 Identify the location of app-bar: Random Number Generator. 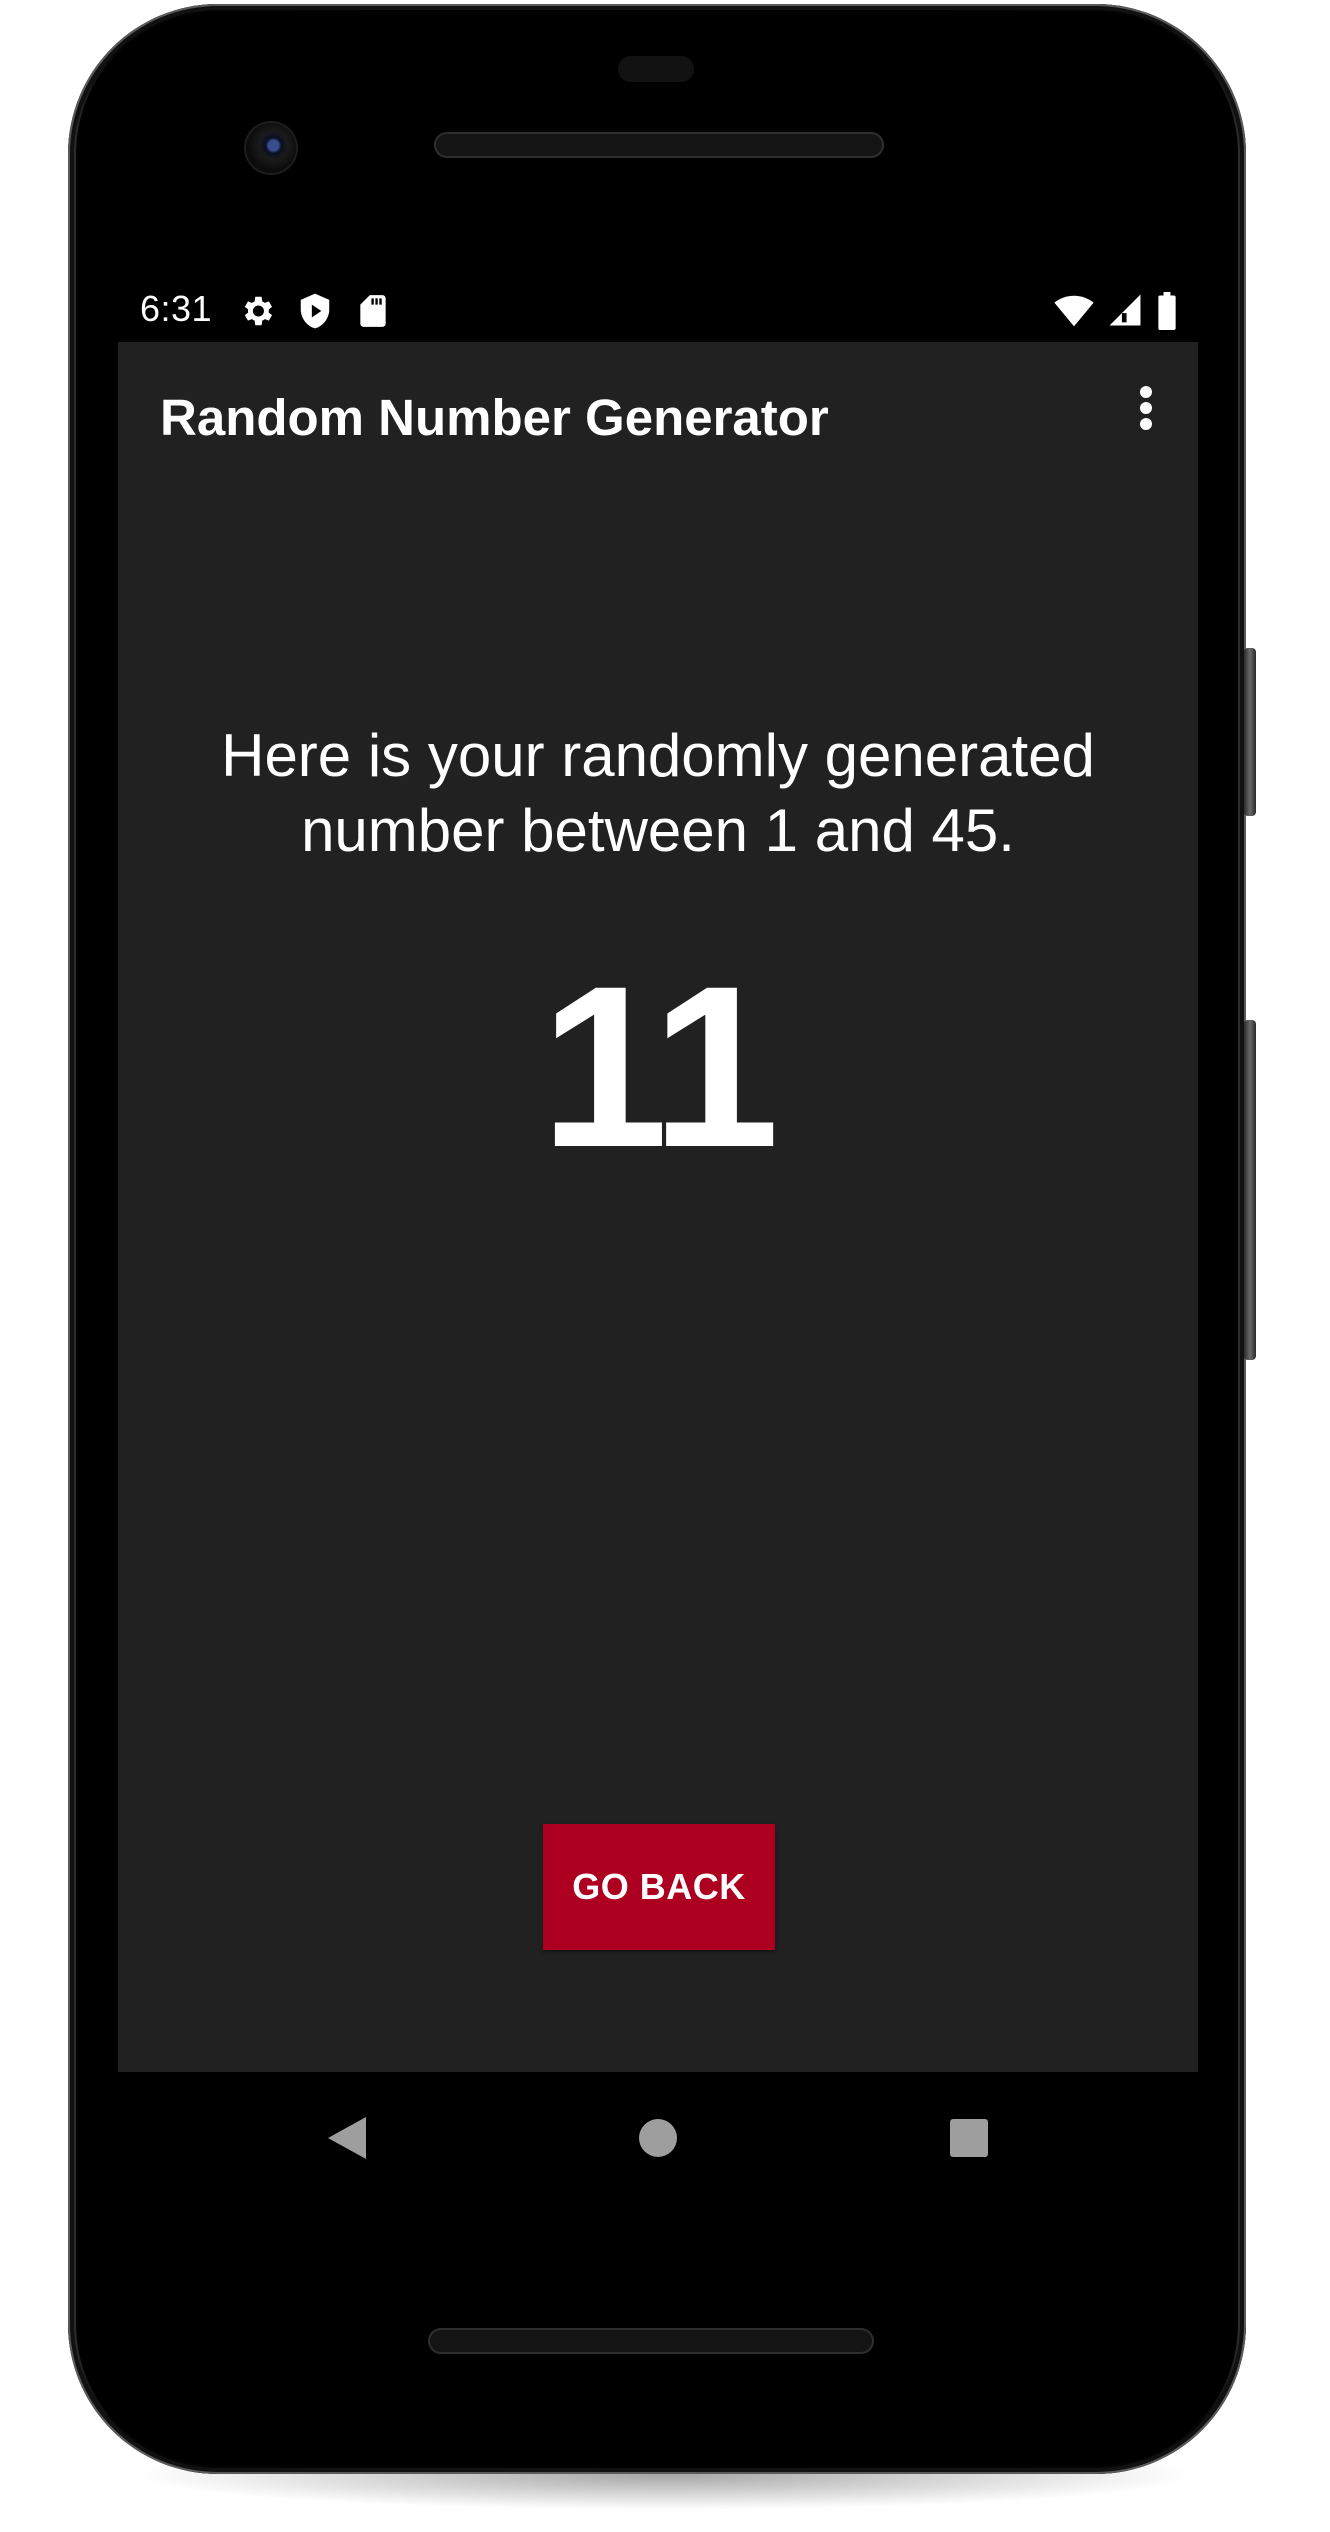
(658, 416).